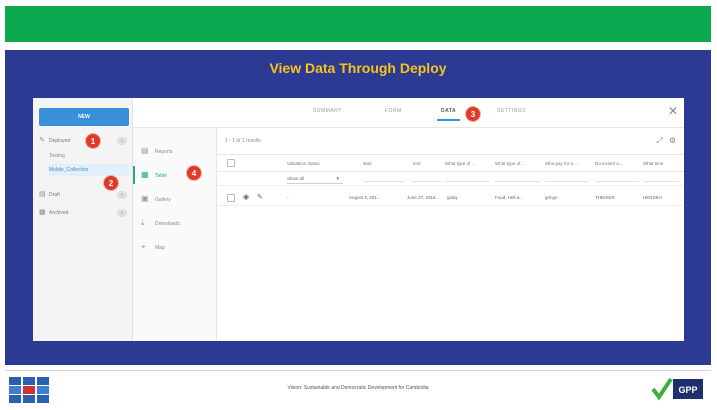  I want to click on column-header: Validation status, so click(315, 164).